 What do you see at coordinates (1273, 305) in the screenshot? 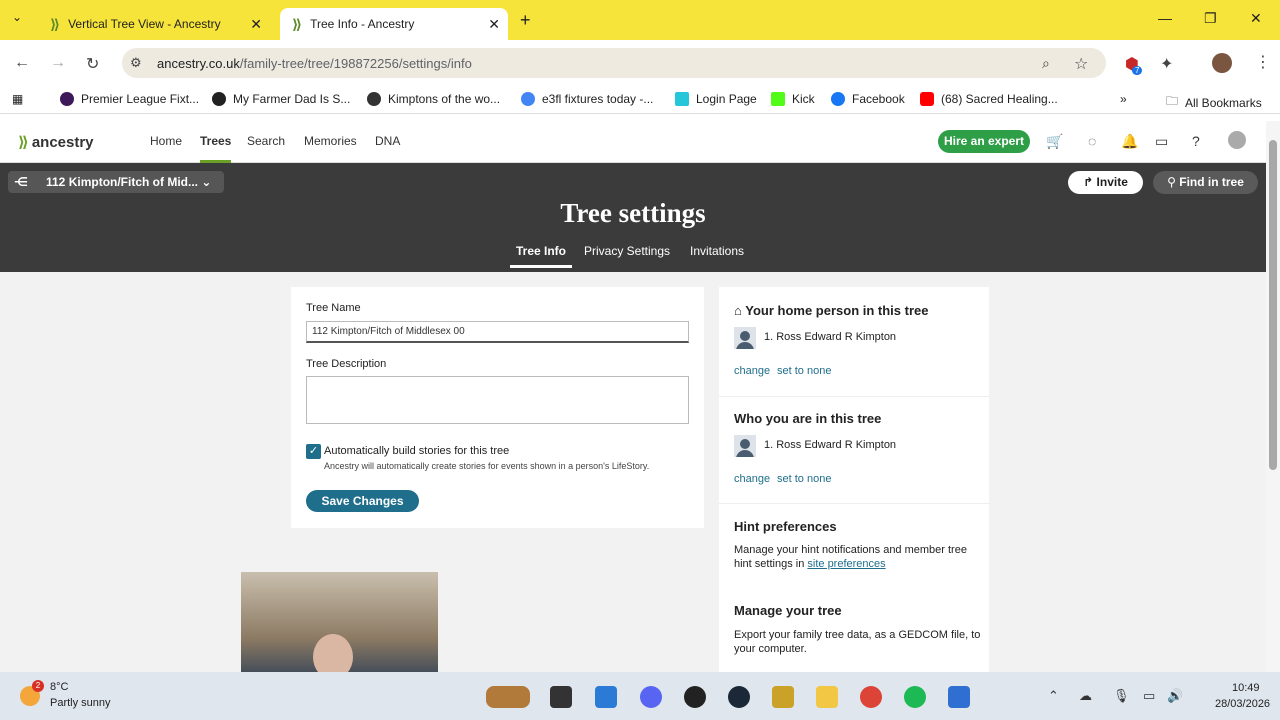
I see `scrollbar-thumb` at bounding box center [1273, 305].